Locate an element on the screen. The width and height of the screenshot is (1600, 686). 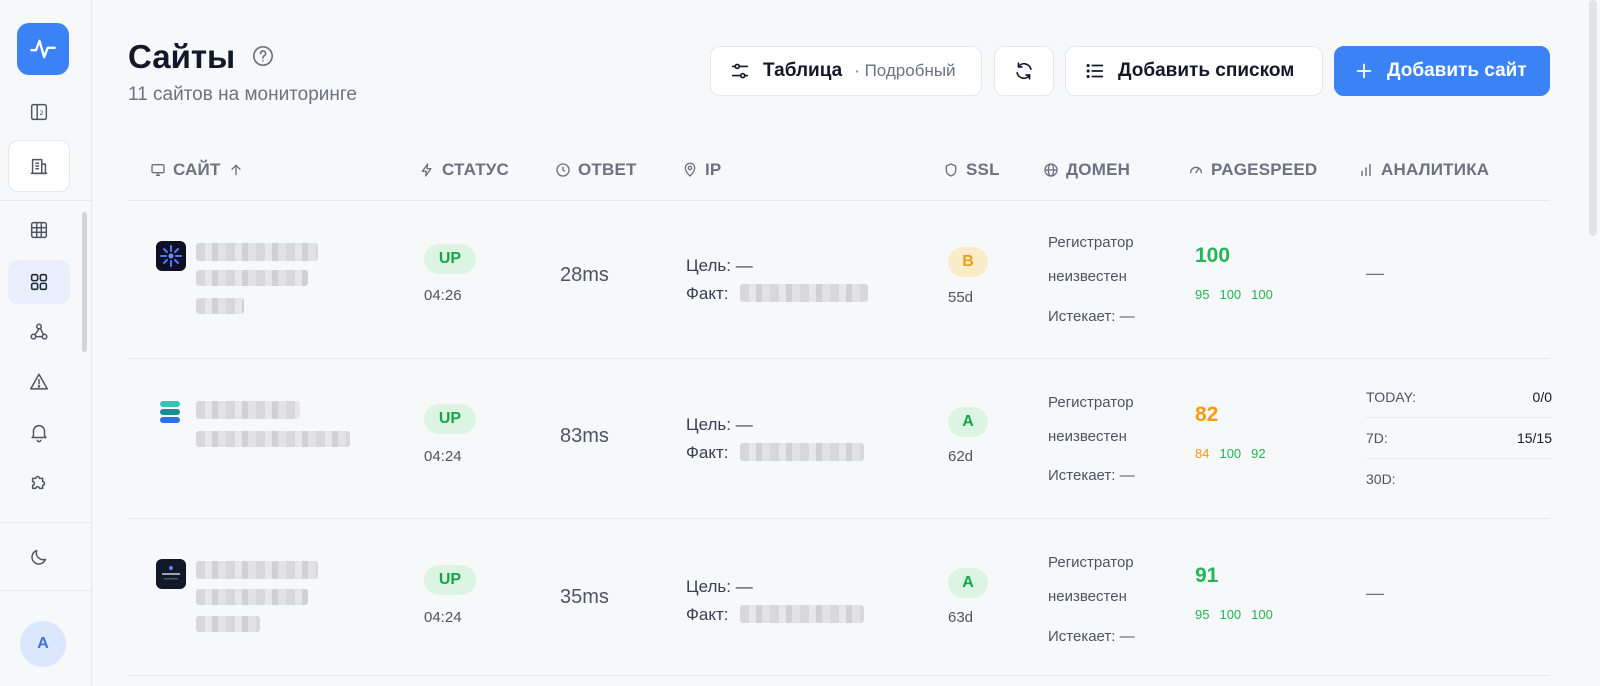
starburst-icon is located at coordinates (171, 256).